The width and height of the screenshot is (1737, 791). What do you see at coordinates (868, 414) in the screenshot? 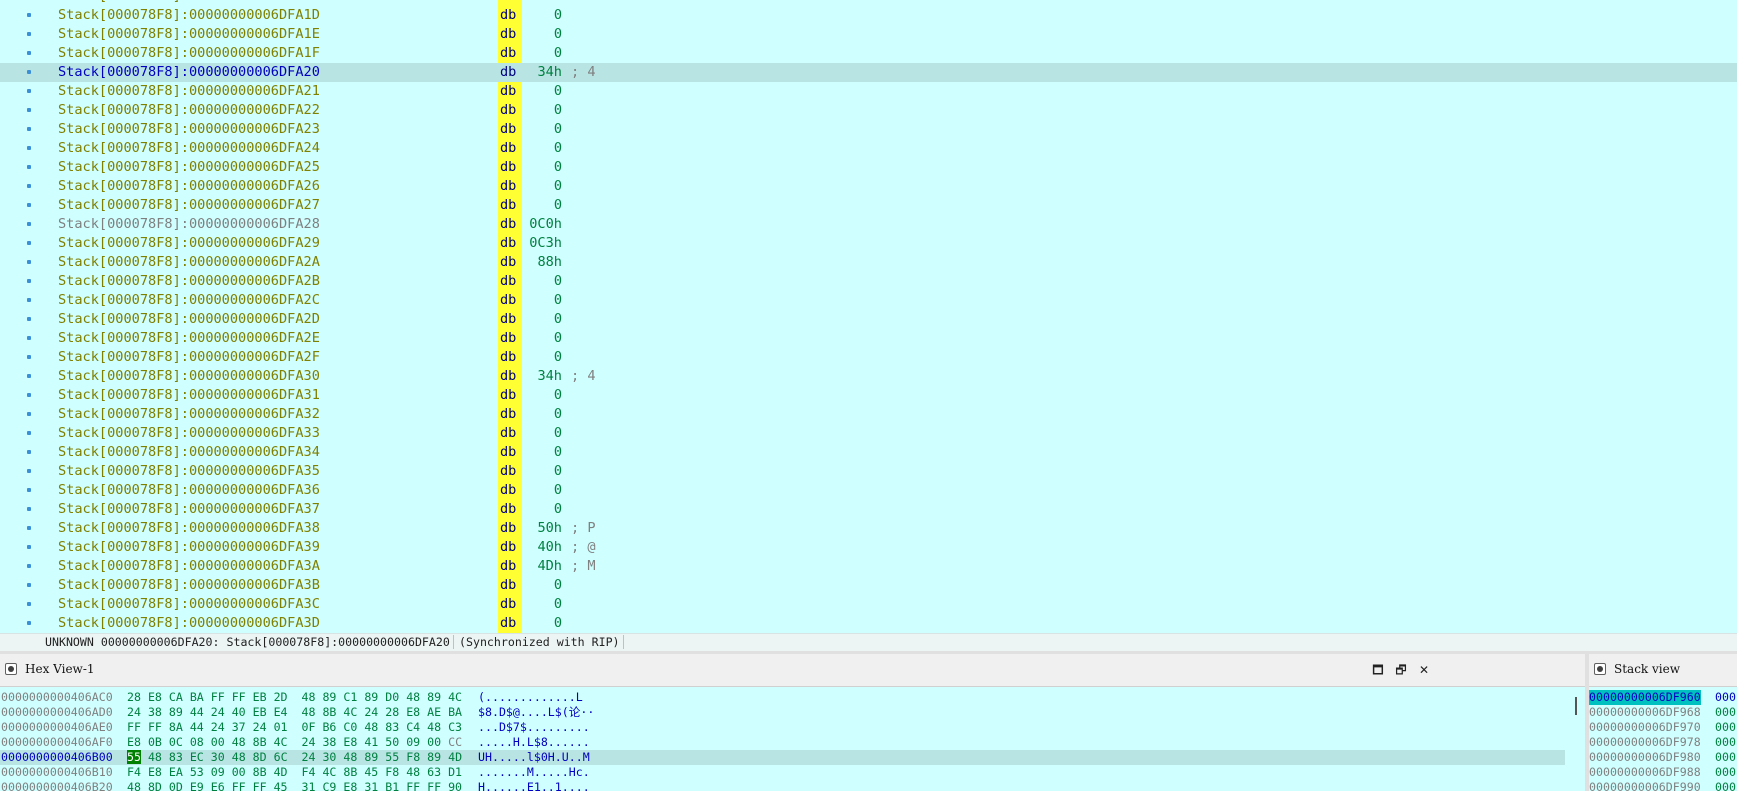
I see `disasm-line: Stack[000078F8]:00000000006DFA32 db 0` at bounding box center [868, 414].